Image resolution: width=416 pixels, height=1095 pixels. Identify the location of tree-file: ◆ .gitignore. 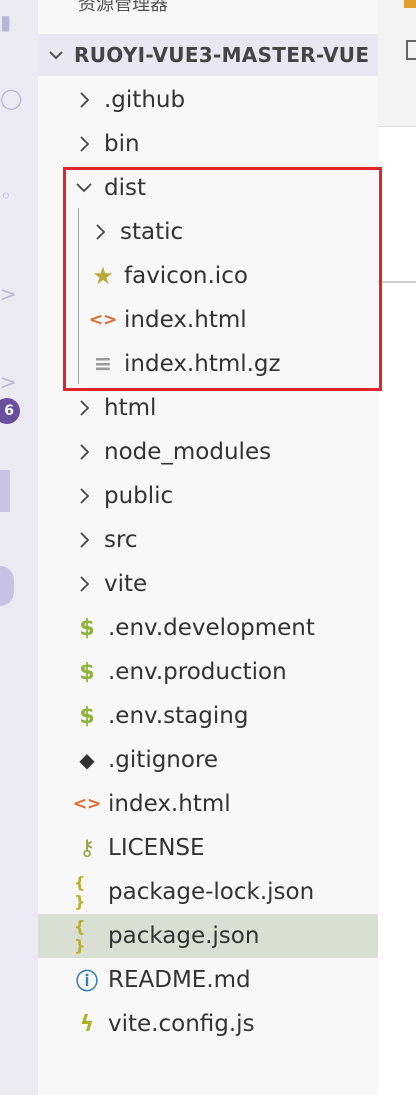
(208, 760).